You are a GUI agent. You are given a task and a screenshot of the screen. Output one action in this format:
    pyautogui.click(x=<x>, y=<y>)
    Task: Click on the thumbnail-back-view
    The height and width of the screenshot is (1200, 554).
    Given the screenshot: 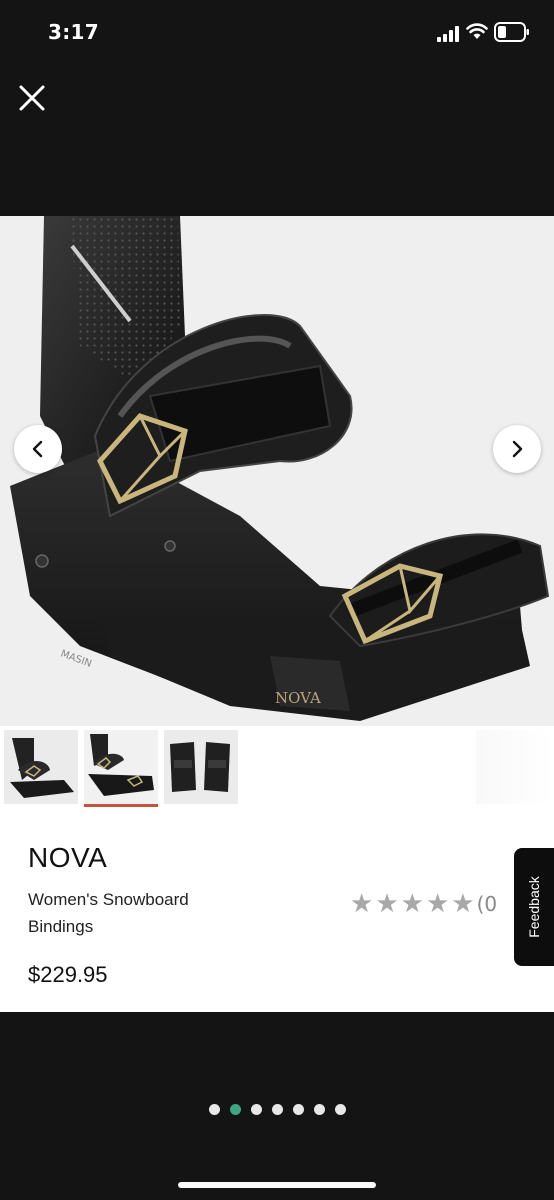 What is the action you would take?
    pyautogui.click(x=201, y=767)
    